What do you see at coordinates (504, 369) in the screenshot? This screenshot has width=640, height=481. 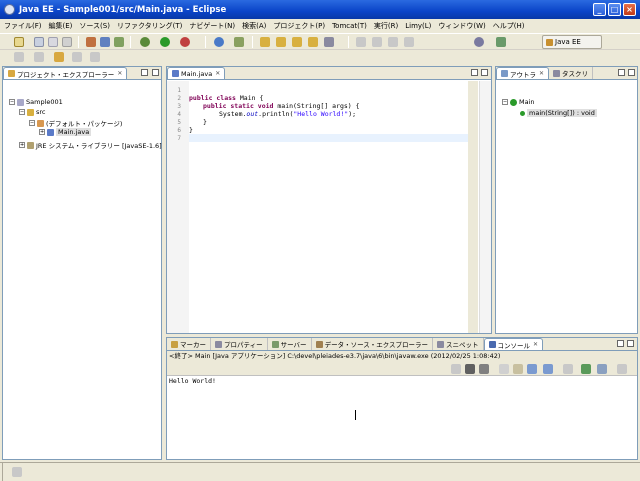 I see `clear-console-icon` at bounding box center [504, 369].